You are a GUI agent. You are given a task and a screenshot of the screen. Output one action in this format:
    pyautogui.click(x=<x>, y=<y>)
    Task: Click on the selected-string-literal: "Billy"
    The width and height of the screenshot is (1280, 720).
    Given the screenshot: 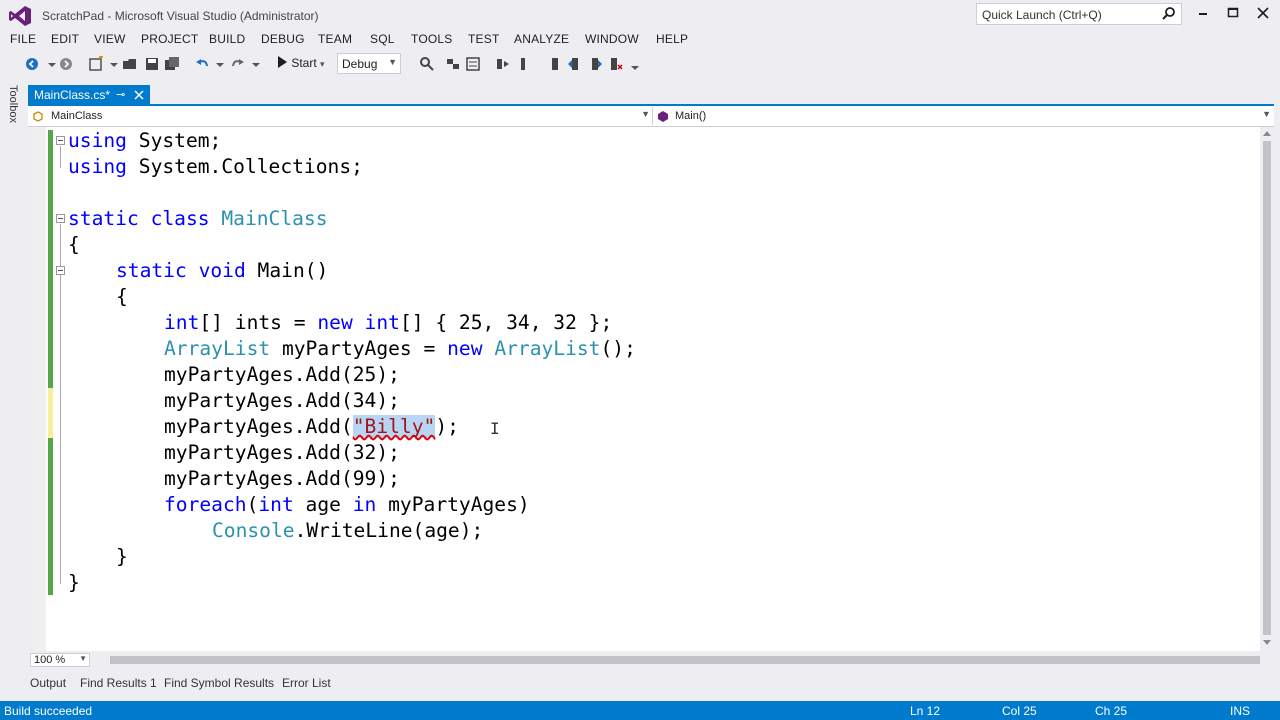 What is the action you would take?
    pyautogui.click(x=394, y=426)
    